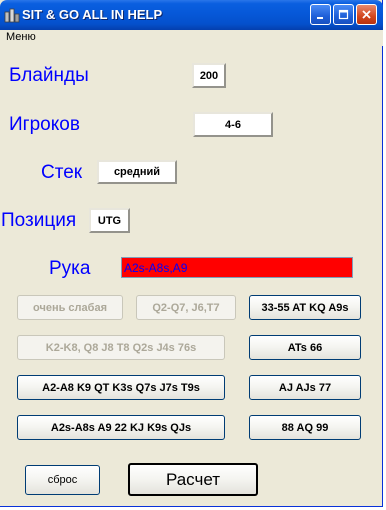 Image resolution: width=386 pixels, height=510 pixels. Describe the element at coordinates (109, 220) in the screenshot. I see `position-button: UTG` at that location.